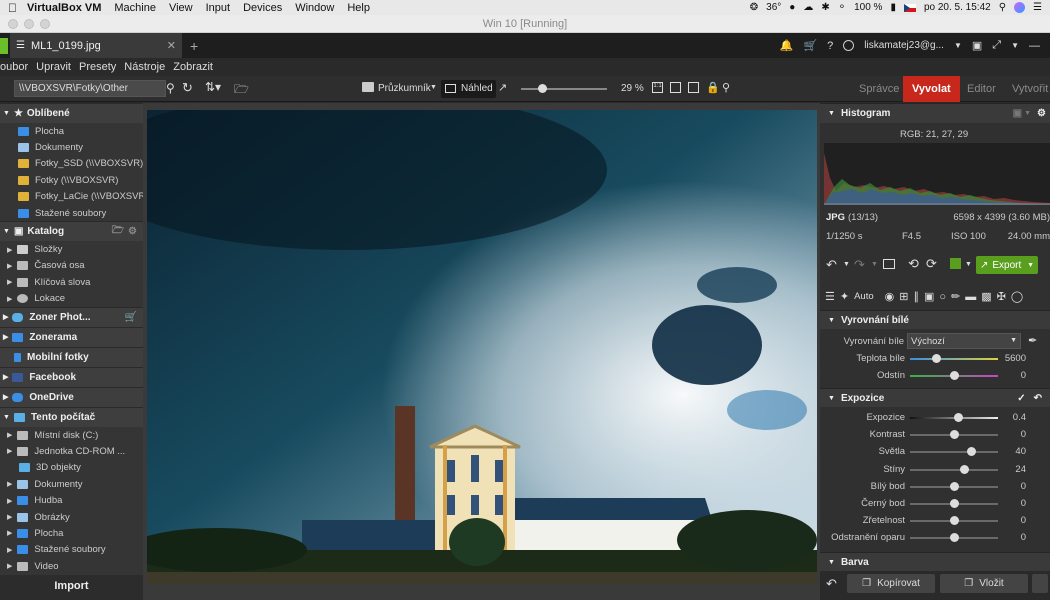 Image resolution: width=1050 pixels, height=600 pixels. Describe the element at coordinates (935, 375) in the screenshot. I see `slider-odstin: Odstín 0` at that location.